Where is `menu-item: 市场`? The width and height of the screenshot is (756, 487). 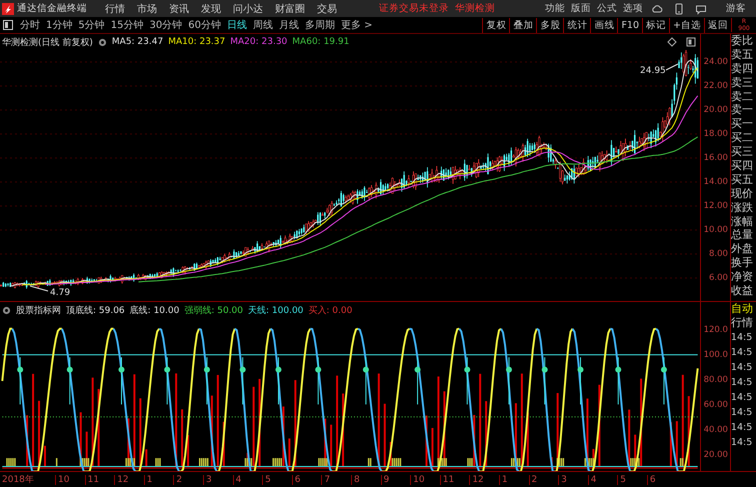
menu-item: 市场 is located at coordinates (147, 8).